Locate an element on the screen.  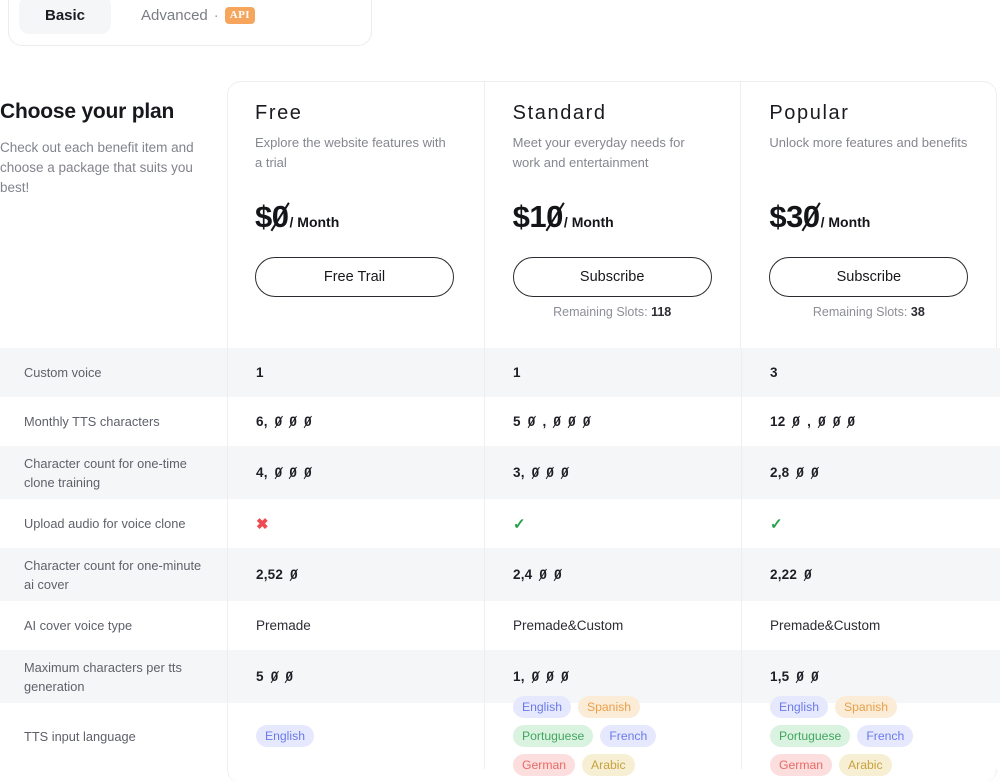
plan-price-row: $0 / Month is located at coordinates (355, 217).